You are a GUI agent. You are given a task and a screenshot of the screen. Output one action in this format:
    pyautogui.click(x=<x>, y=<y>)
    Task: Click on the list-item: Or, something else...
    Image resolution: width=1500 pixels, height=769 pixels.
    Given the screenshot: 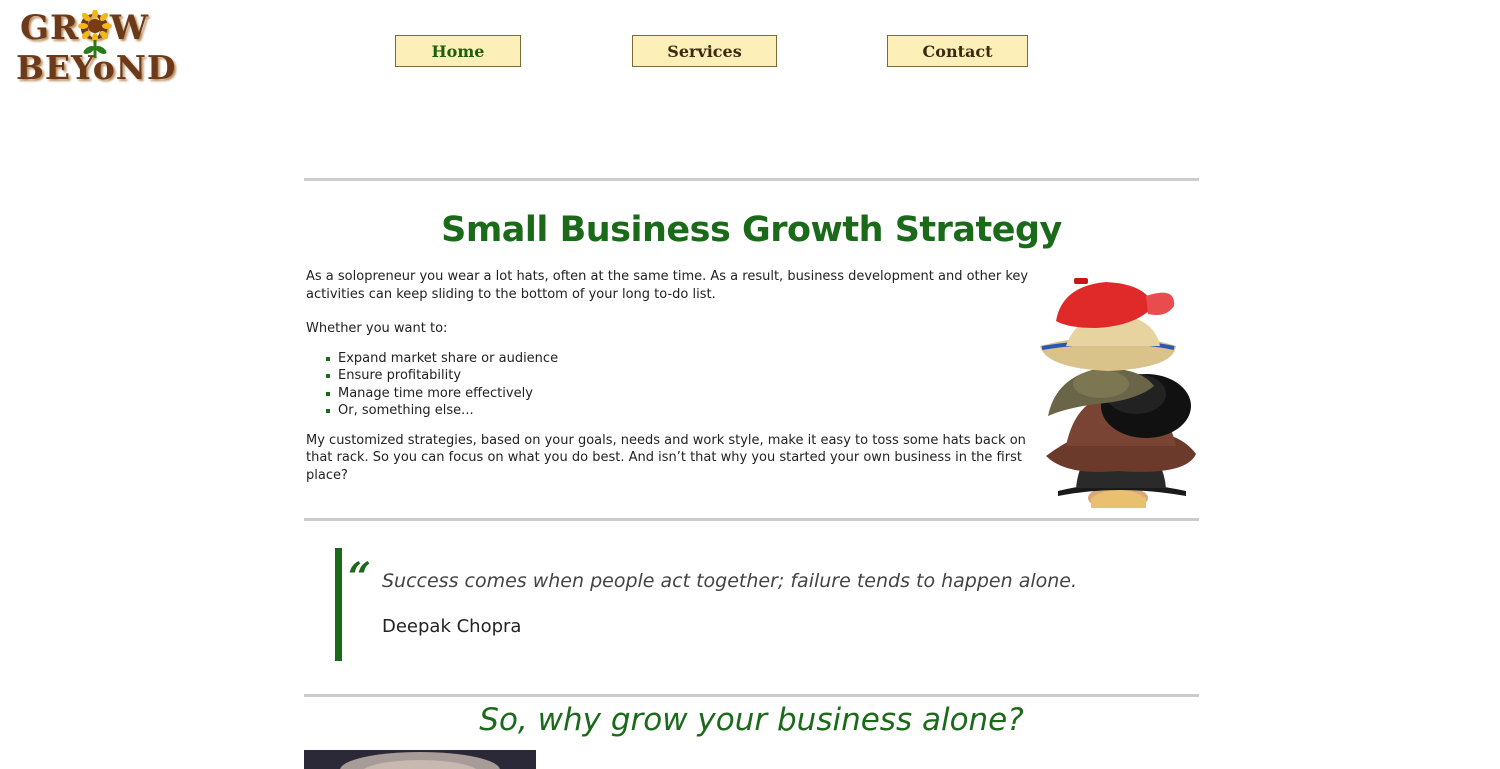 What is the action you would take?
    pyautogui.click(x=680, y=411)
    